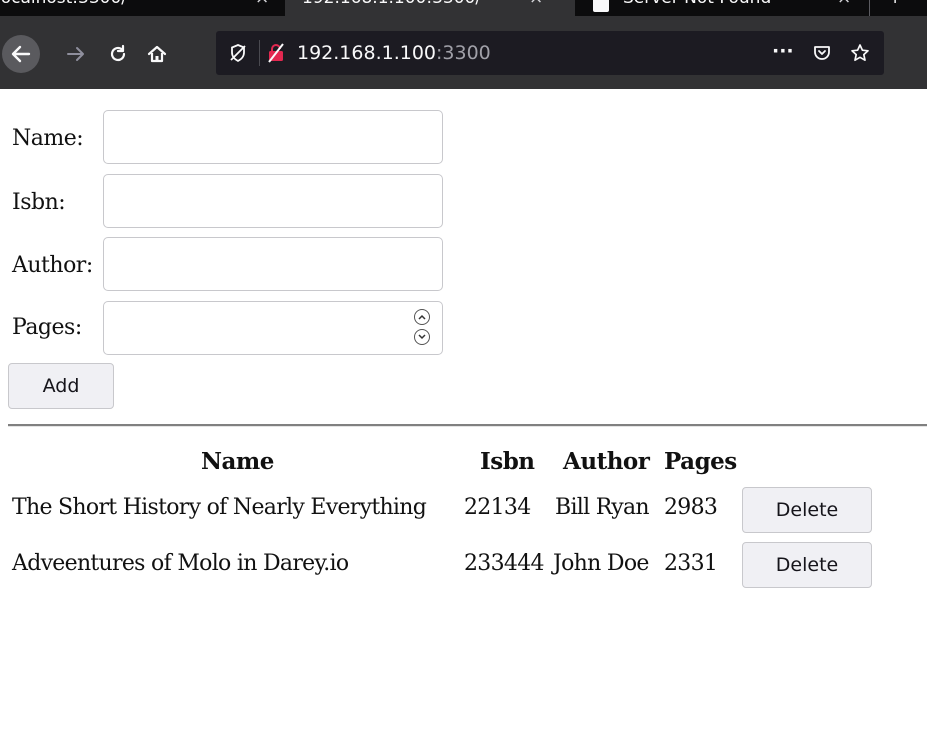 The image size is (927, 755). I want to click on isbn-row: Isbn:, so click(230, 202).